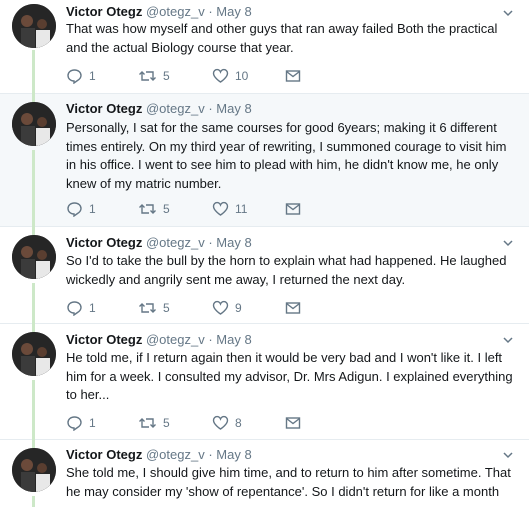 Image resolution: width=529 pixels, height=507 pixels. Describe the element at coordinates (242, 76) in the screenshot. I see `like-count: 10` at that location.